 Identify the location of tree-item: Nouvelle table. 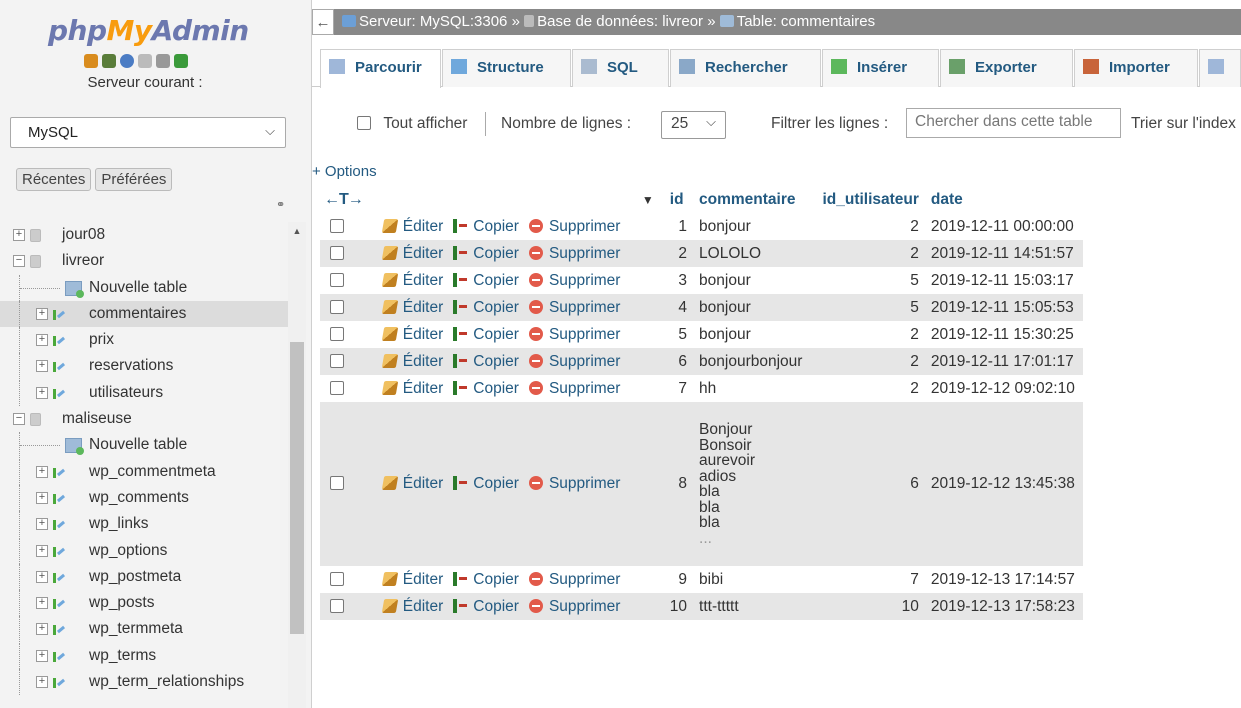
(144, 445).